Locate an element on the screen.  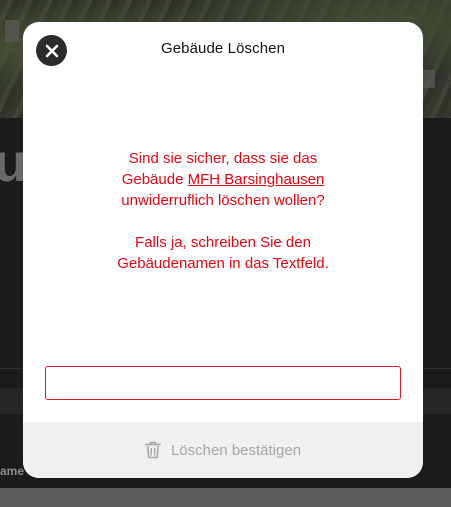
instruction-line-1: Falls ja, schreiben Sie den is located at coordinates (223, 242).